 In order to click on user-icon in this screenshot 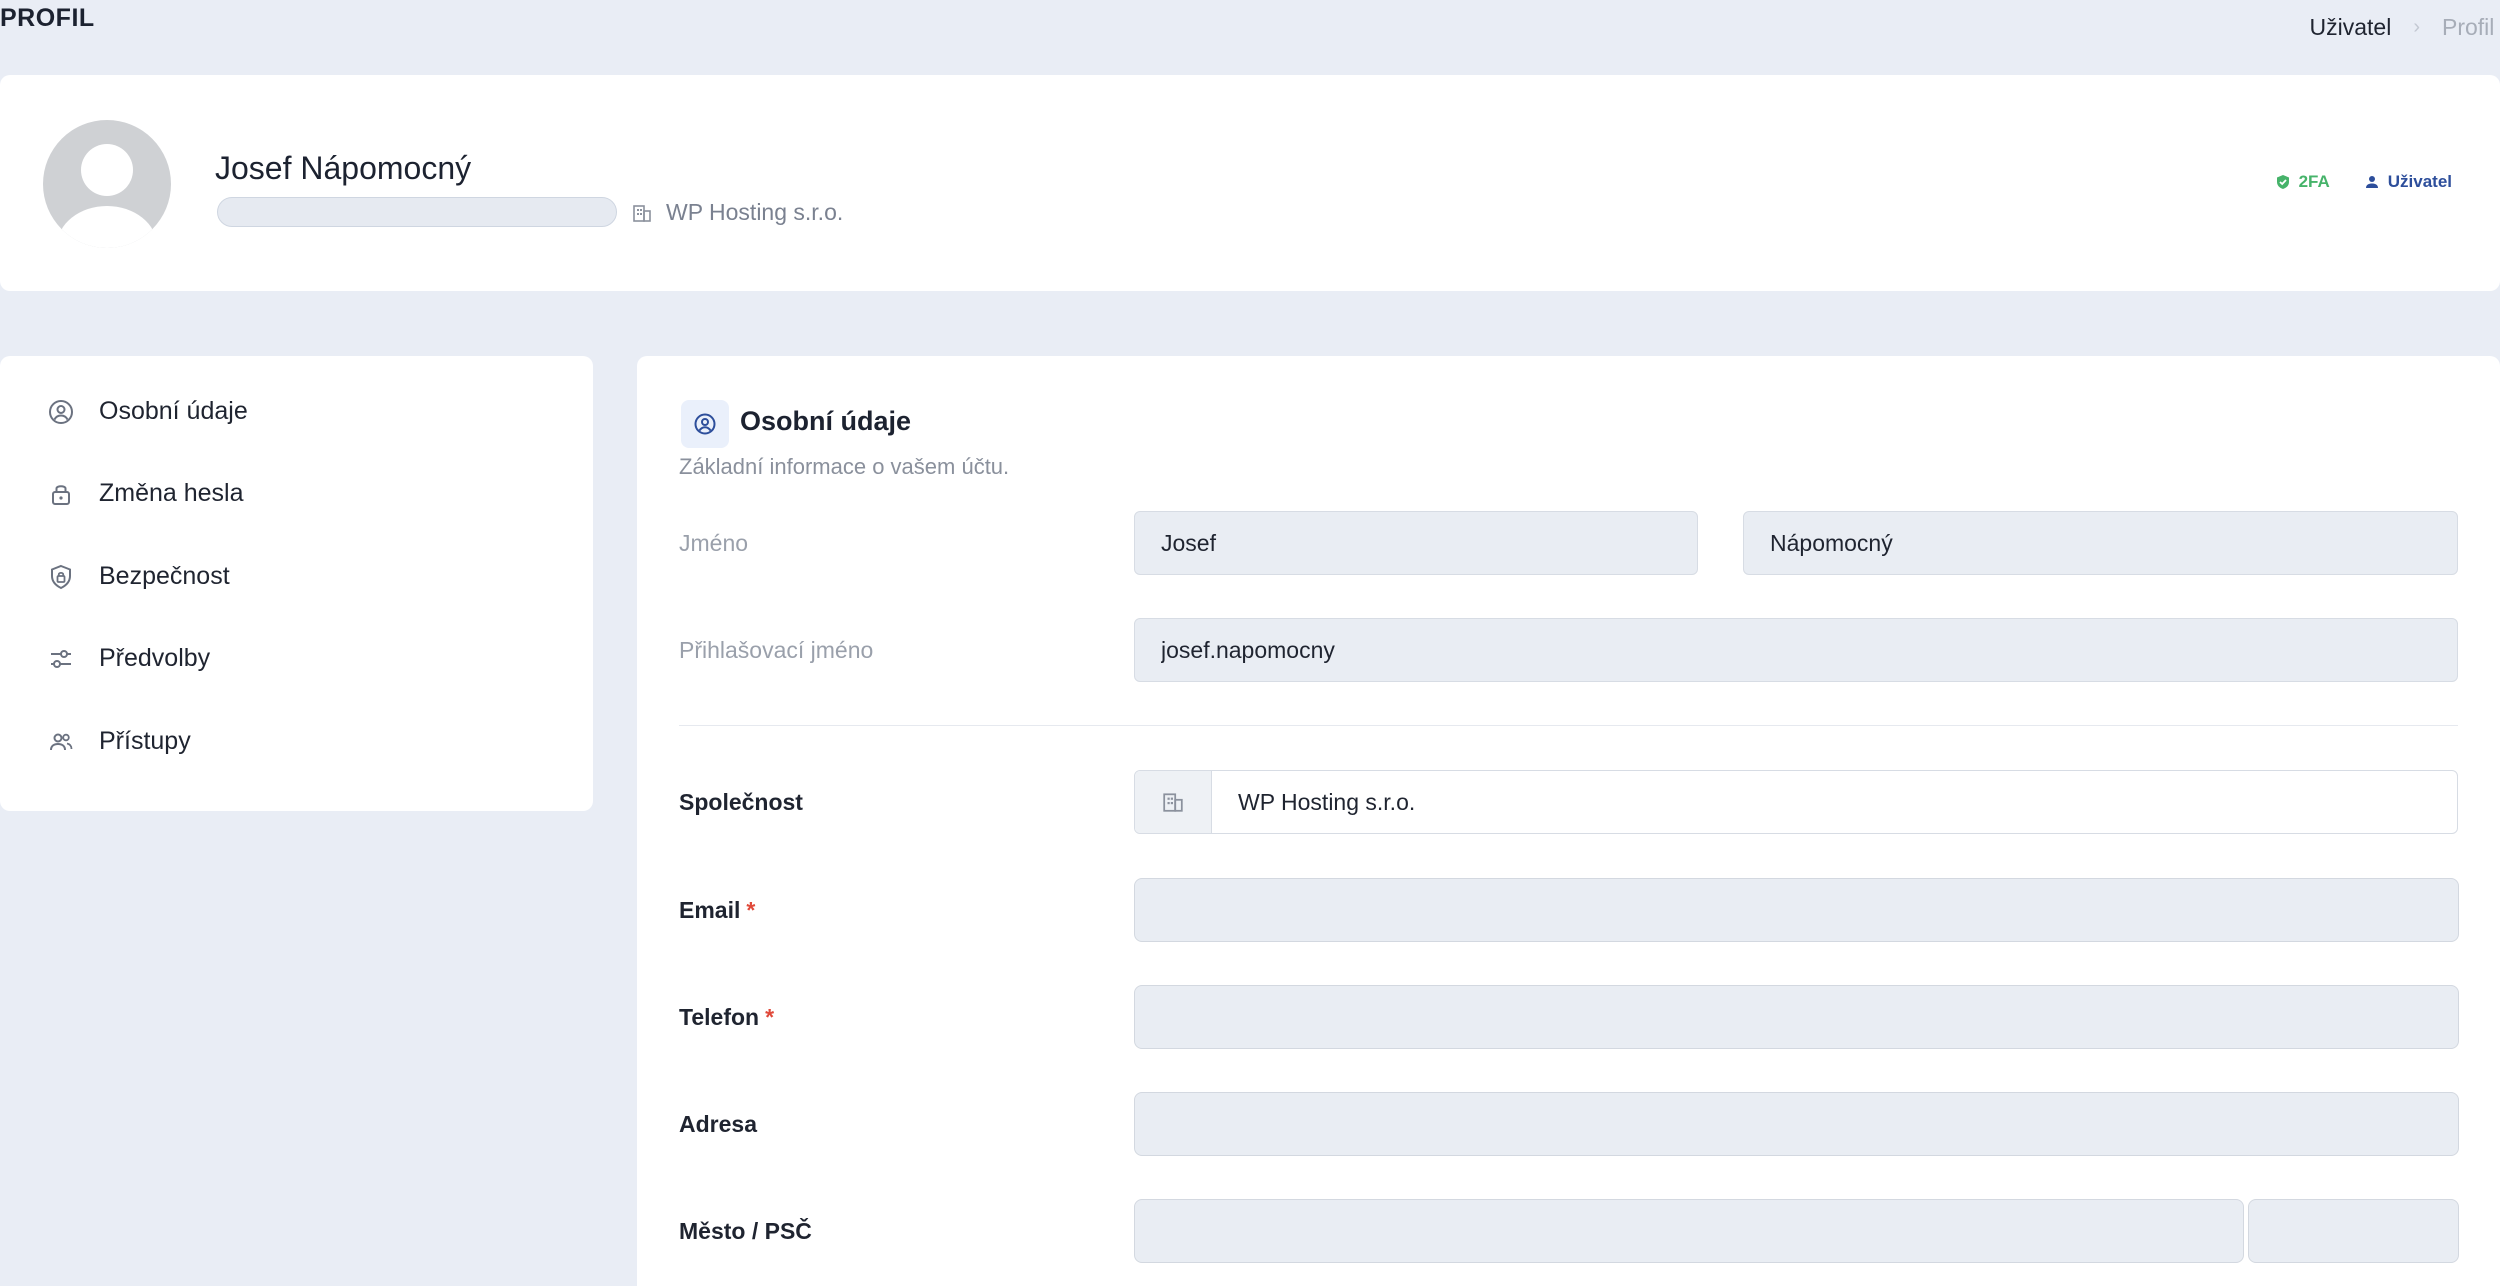, I will do `click(2371, 182)`.